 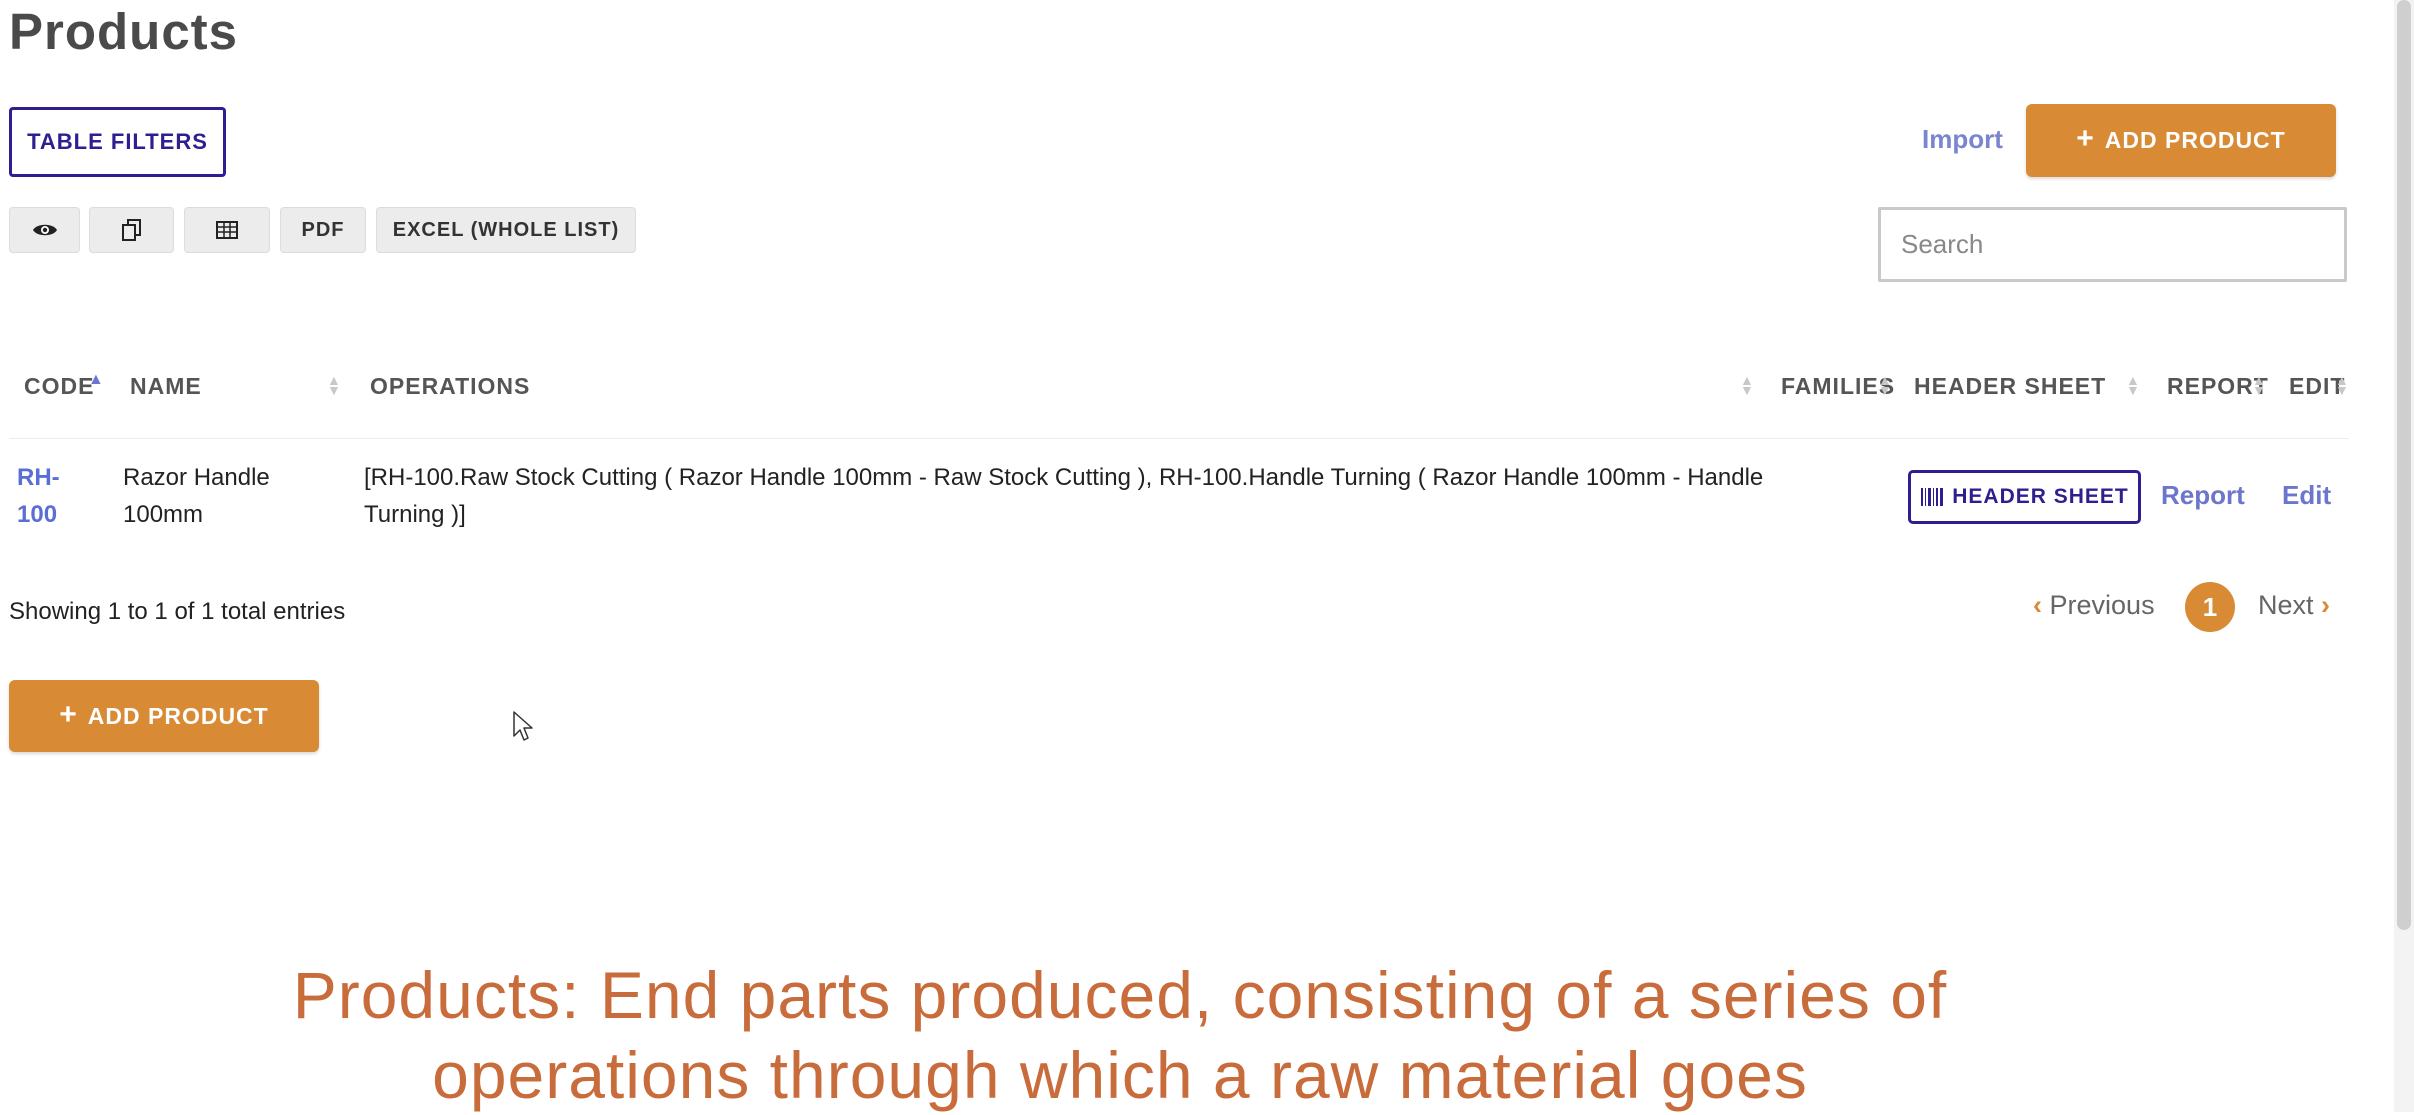 I want to click on chevron-right-icon: ›, so click(x=2326, y=605).